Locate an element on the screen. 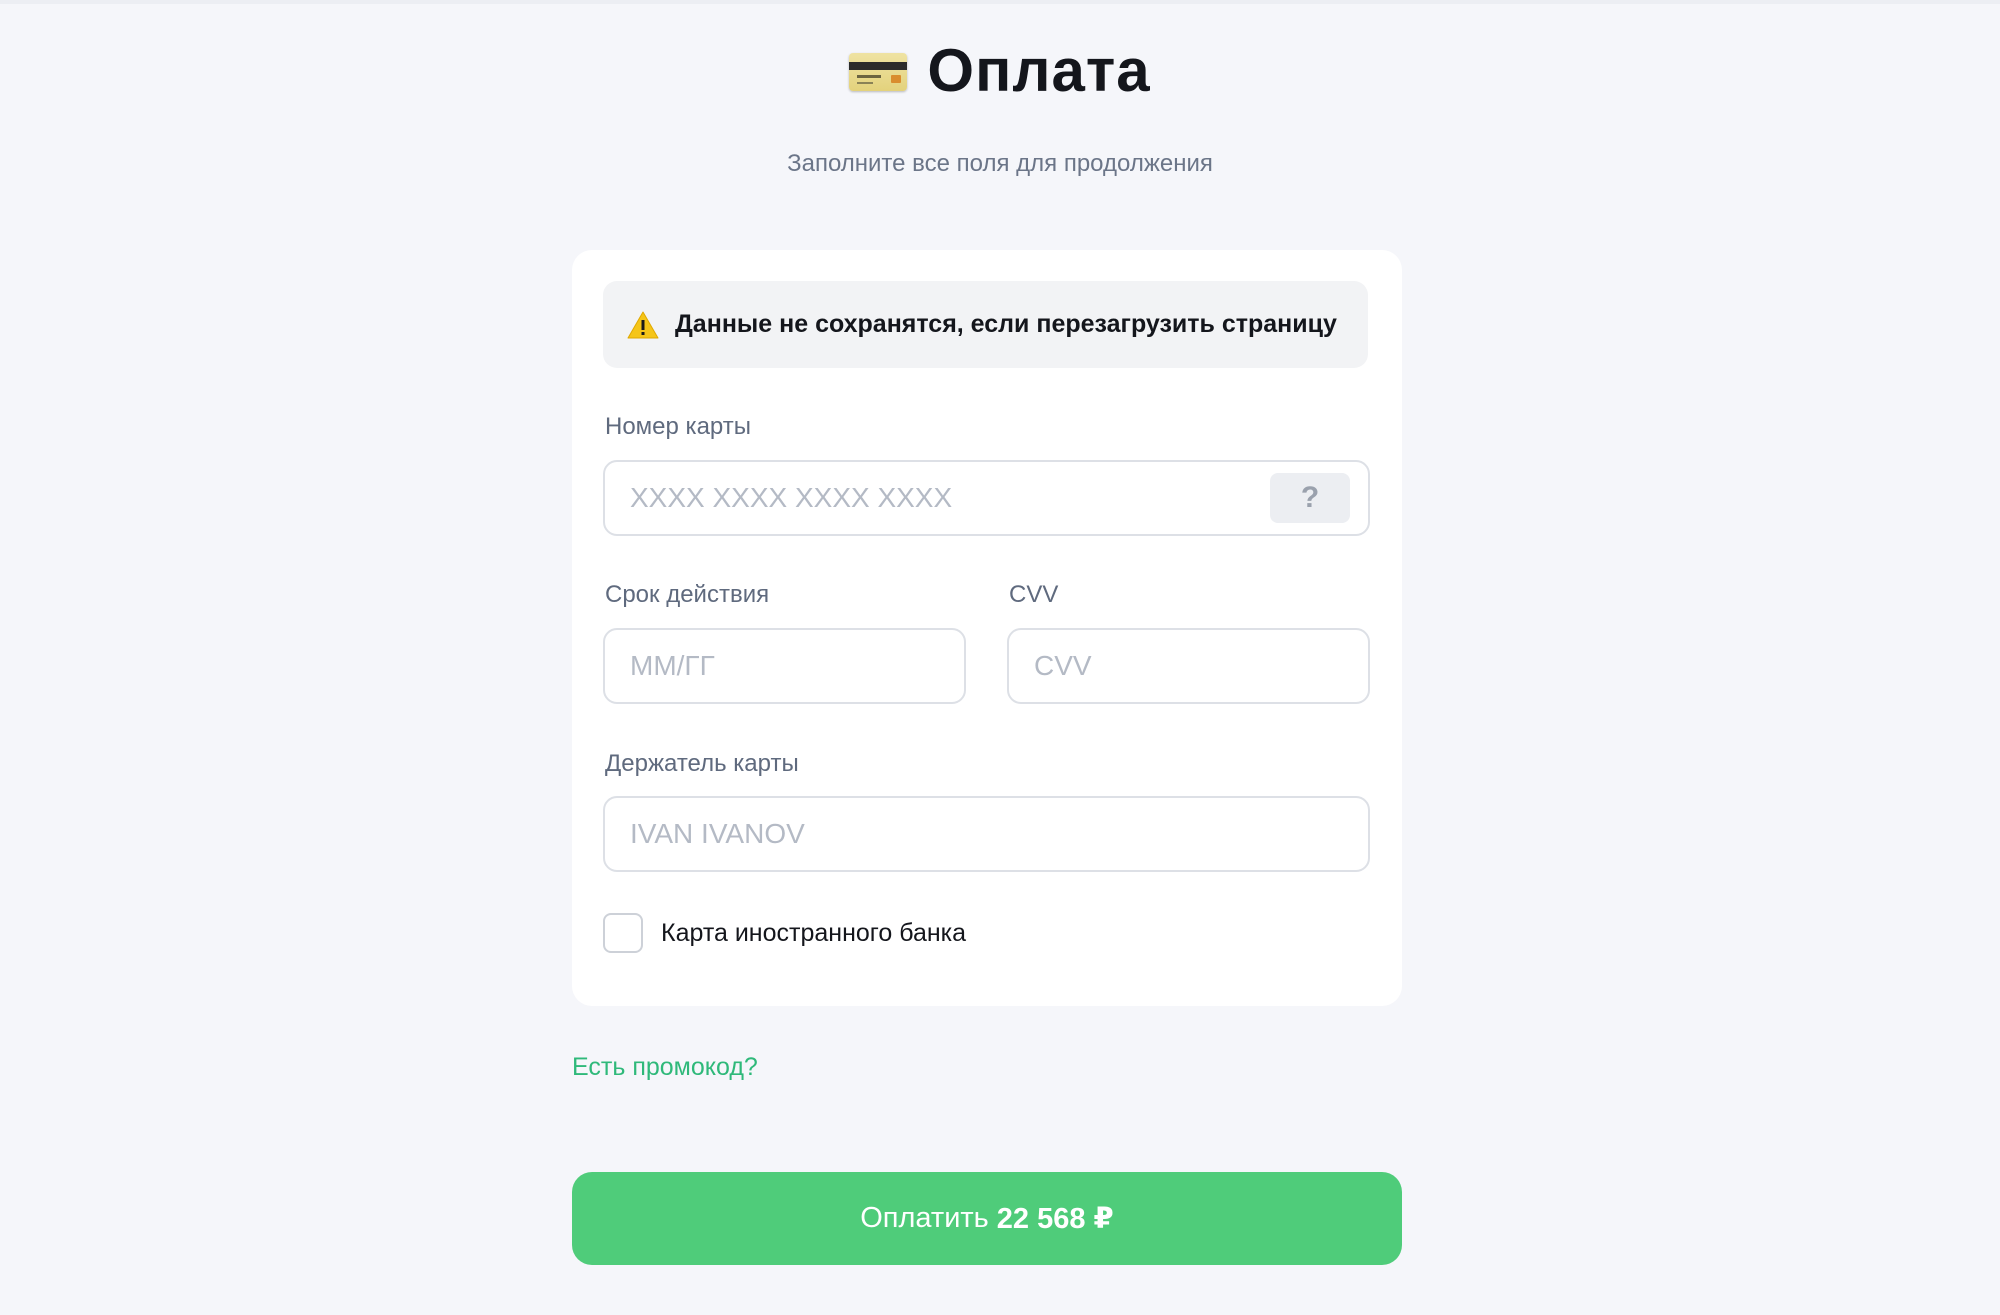  cvv-placeholder: CVV is located at coordinates (1063, 665).